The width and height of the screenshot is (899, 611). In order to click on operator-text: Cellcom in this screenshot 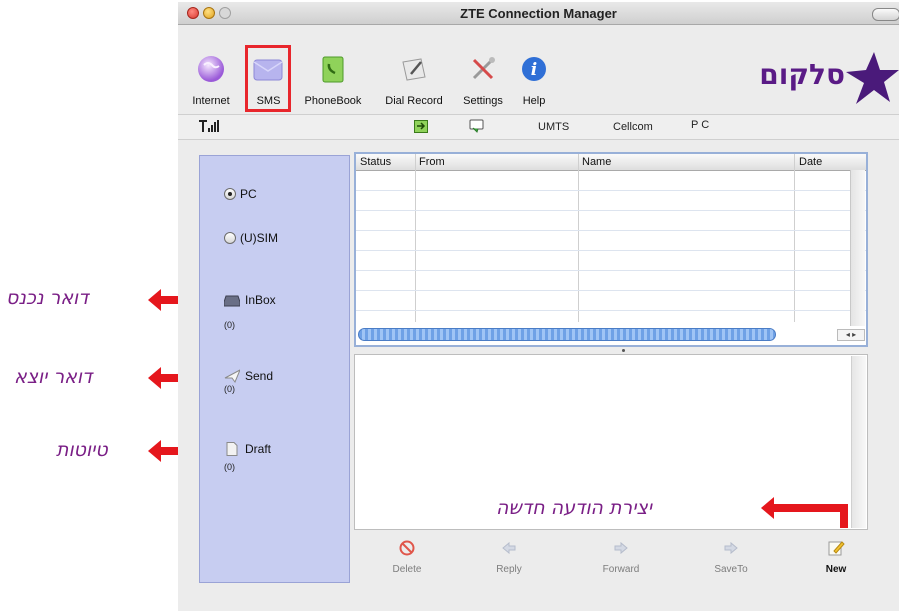, I will do `click(633, 127)`.